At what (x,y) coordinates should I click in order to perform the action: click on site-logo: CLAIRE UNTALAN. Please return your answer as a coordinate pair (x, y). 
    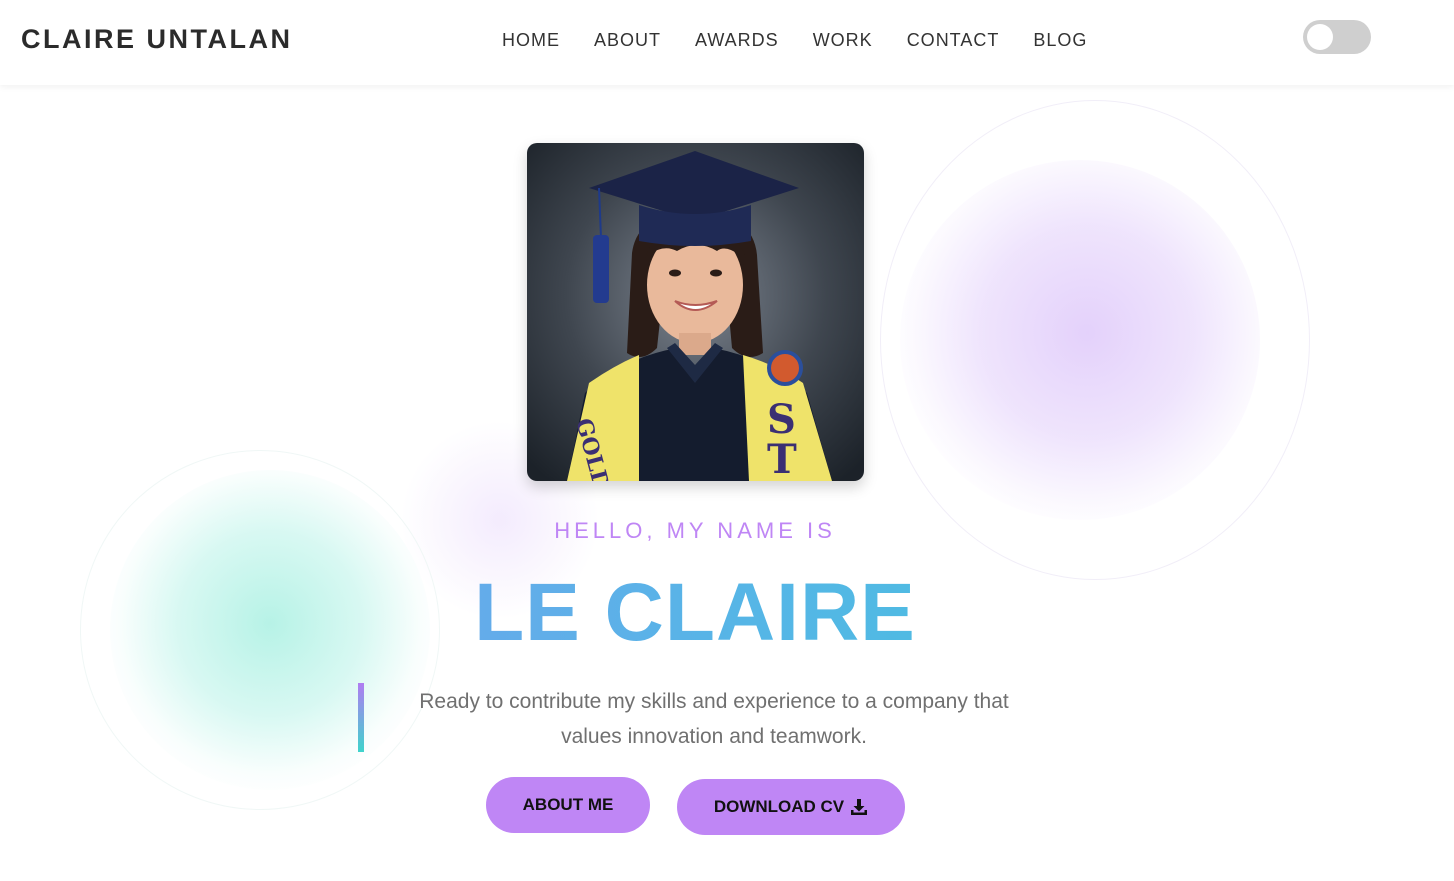
    Looking at the image, I should click on (156, 39).